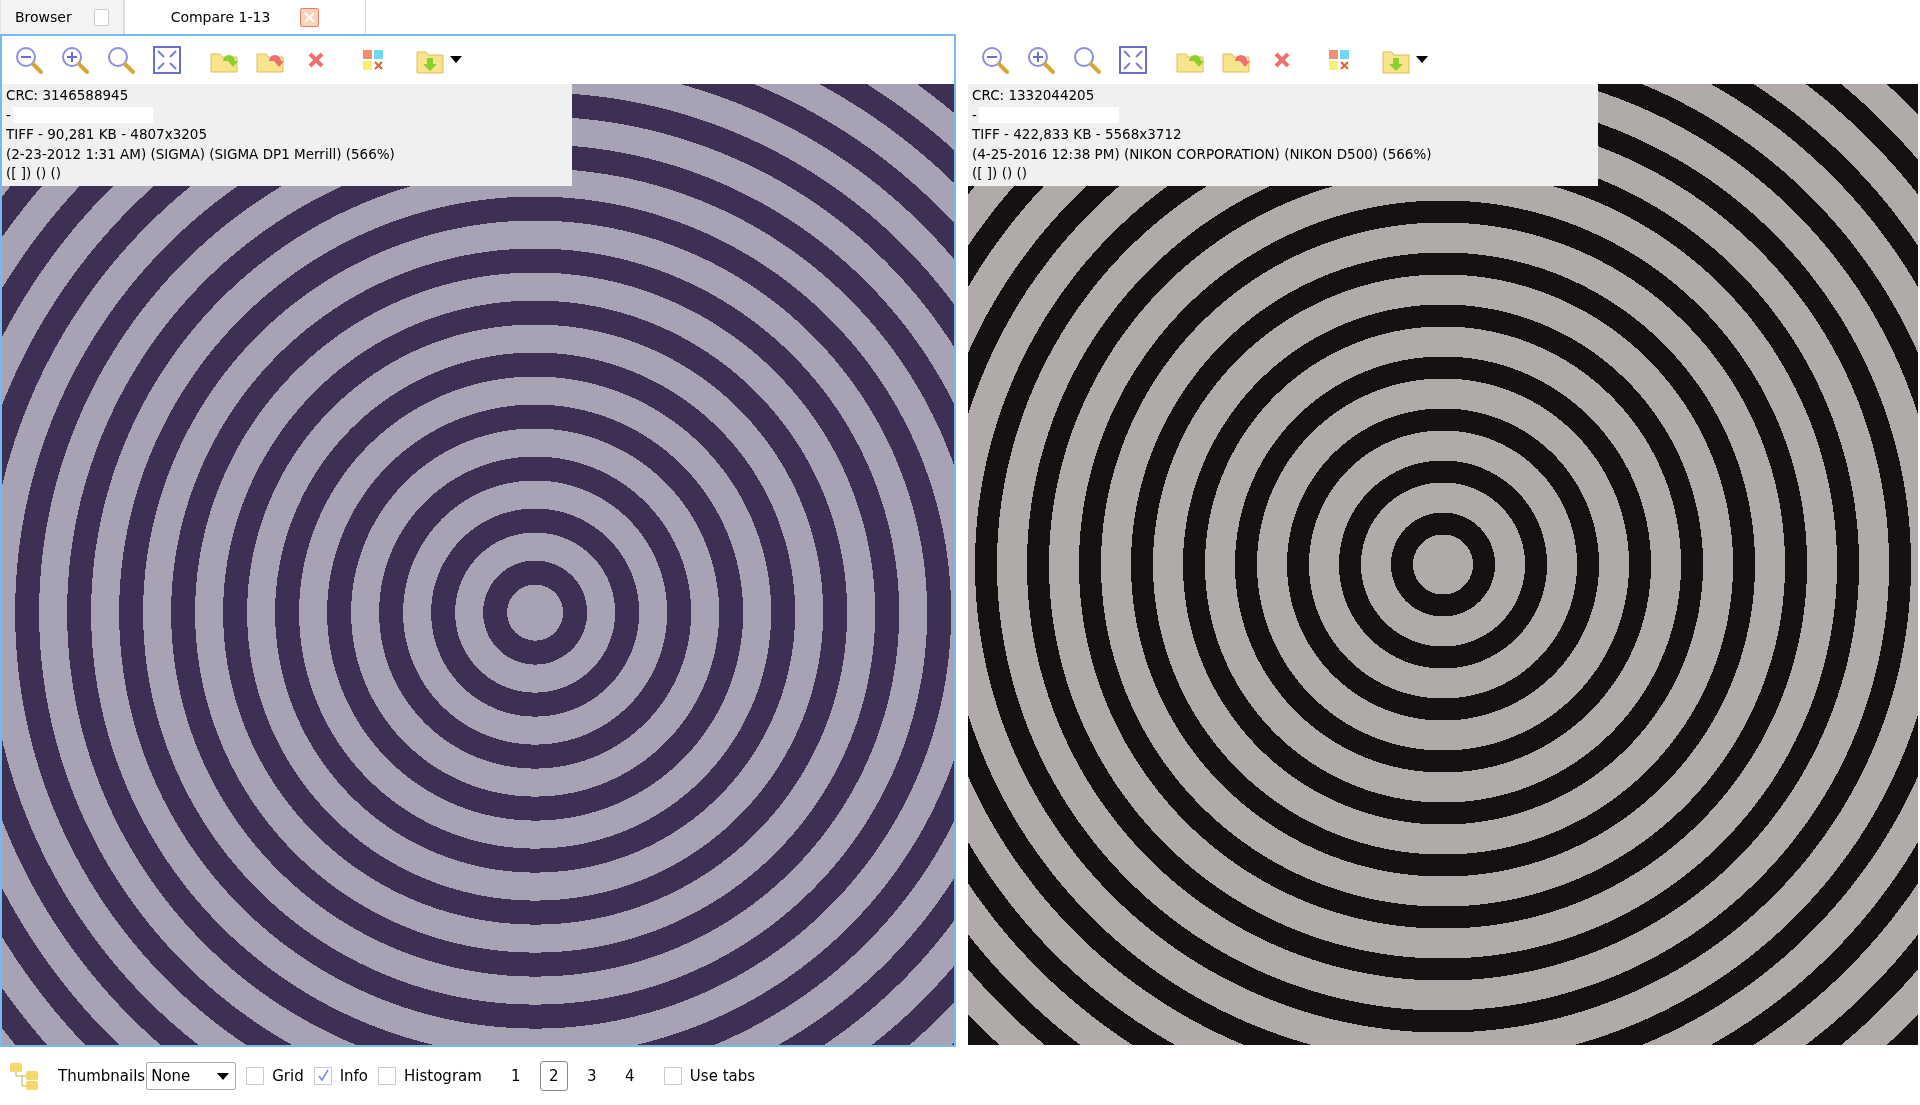  Describe the element at coordinates (443, 1076) in the screenshot. I see `checkbox-label: Histogram` at that location.